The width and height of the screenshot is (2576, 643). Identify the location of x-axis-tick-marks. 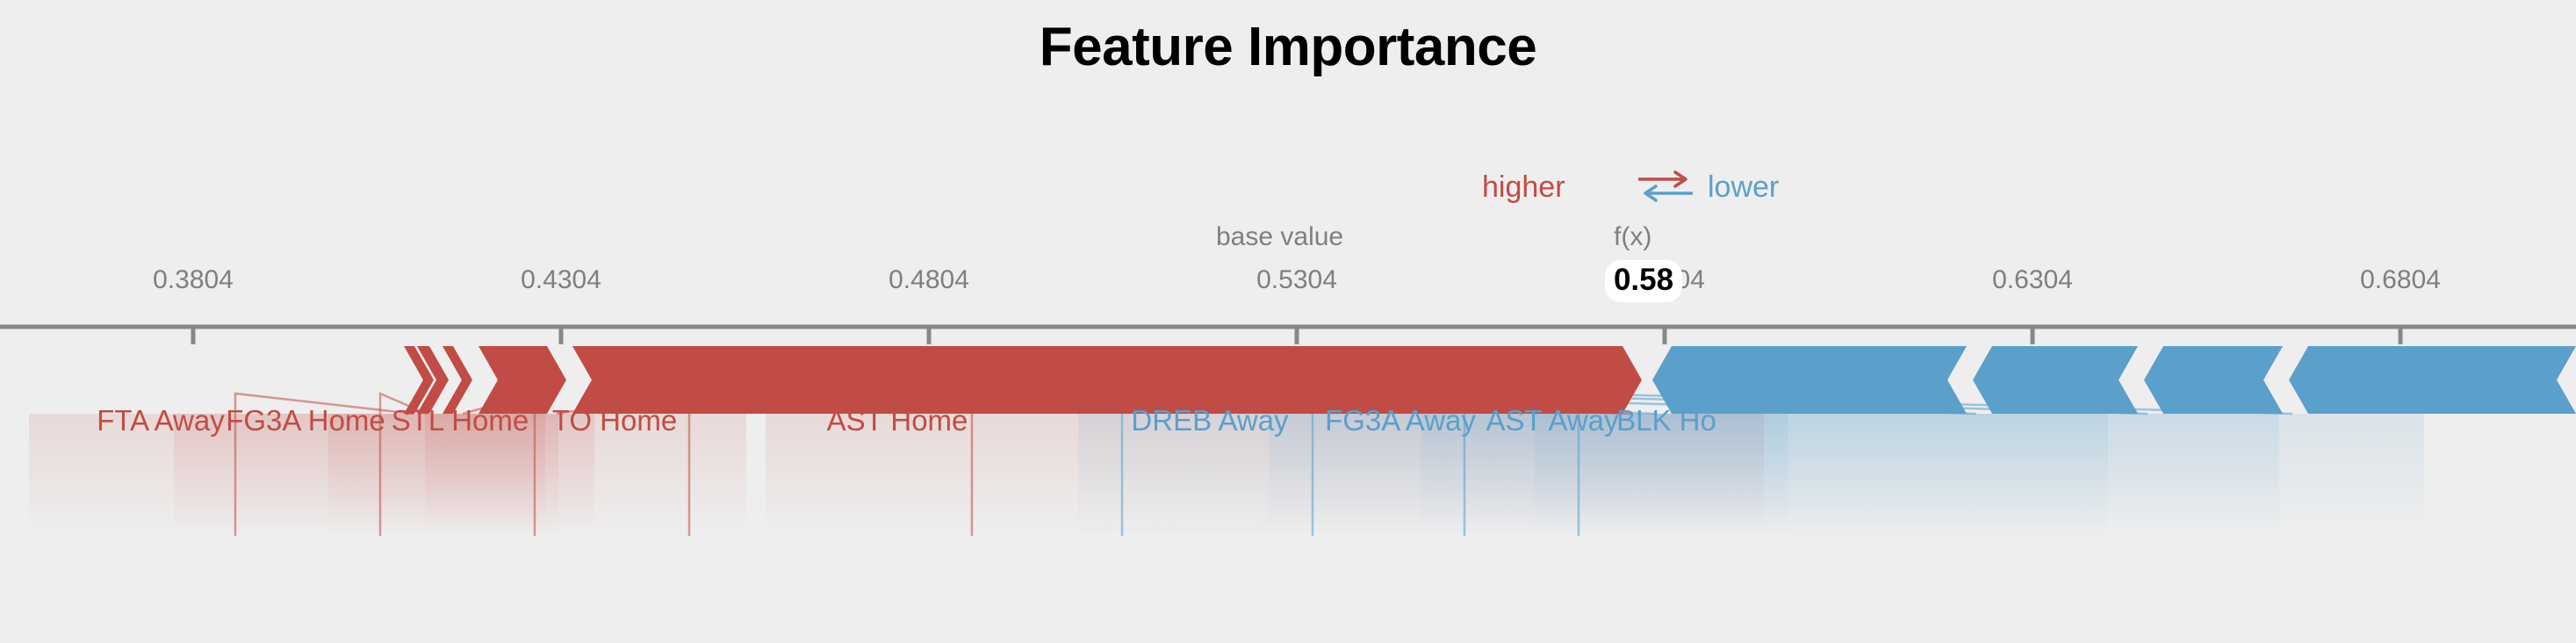
(1297, 335).